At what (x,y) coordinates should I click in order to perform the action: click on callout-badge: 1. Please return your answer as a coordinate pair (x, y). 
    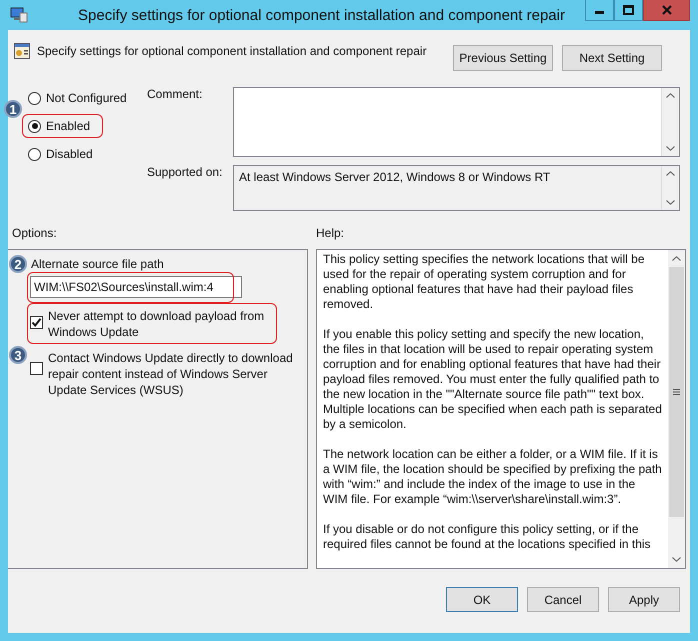
    Looking at the image, I should click on (13, 109).